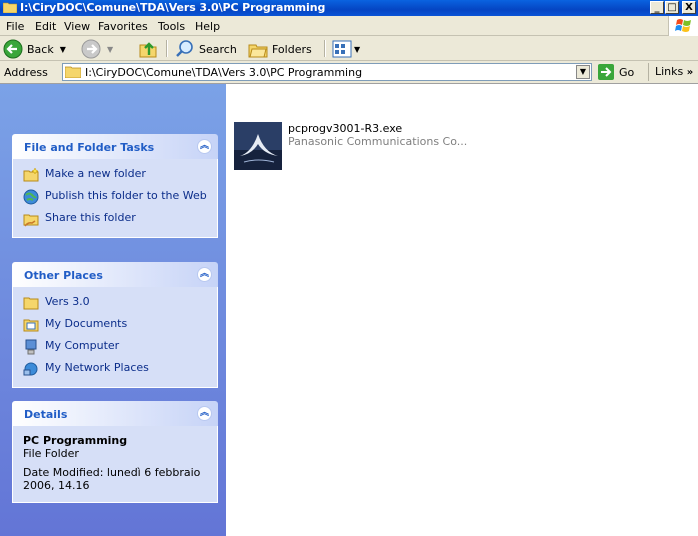 The height and width of the screenshot is (536, 698). What do you see at coordinates (45, 26) in the screenshot?
I see `menu-edit: Edit` at bounding box center [45, 26].